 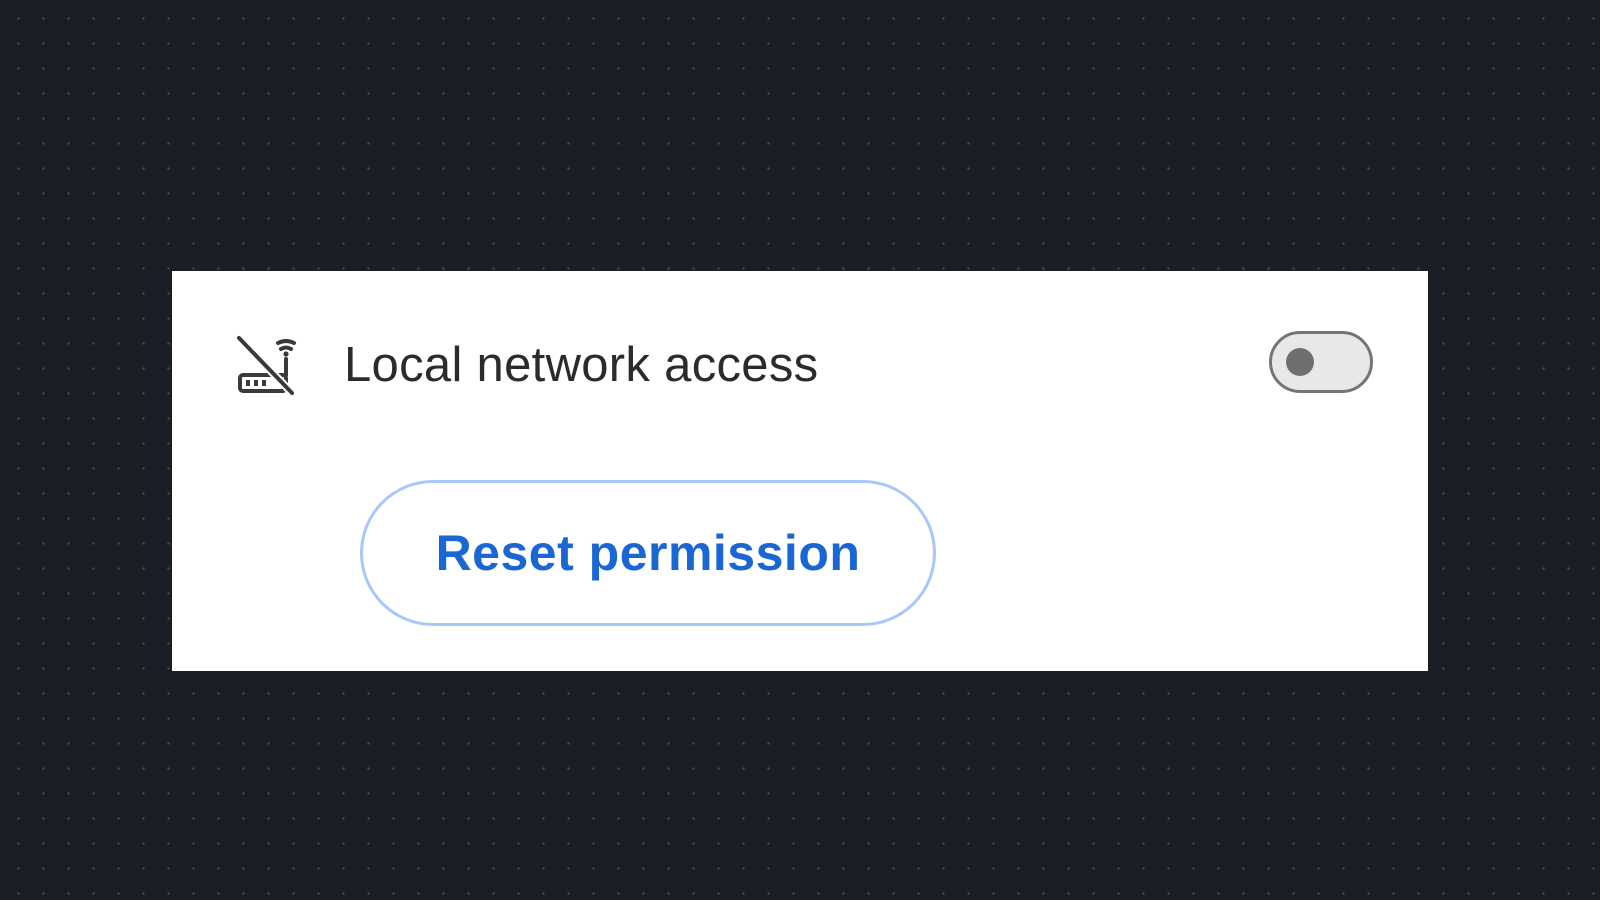 I want to click on permission-label: Local network access, so click(x=581, y=365).